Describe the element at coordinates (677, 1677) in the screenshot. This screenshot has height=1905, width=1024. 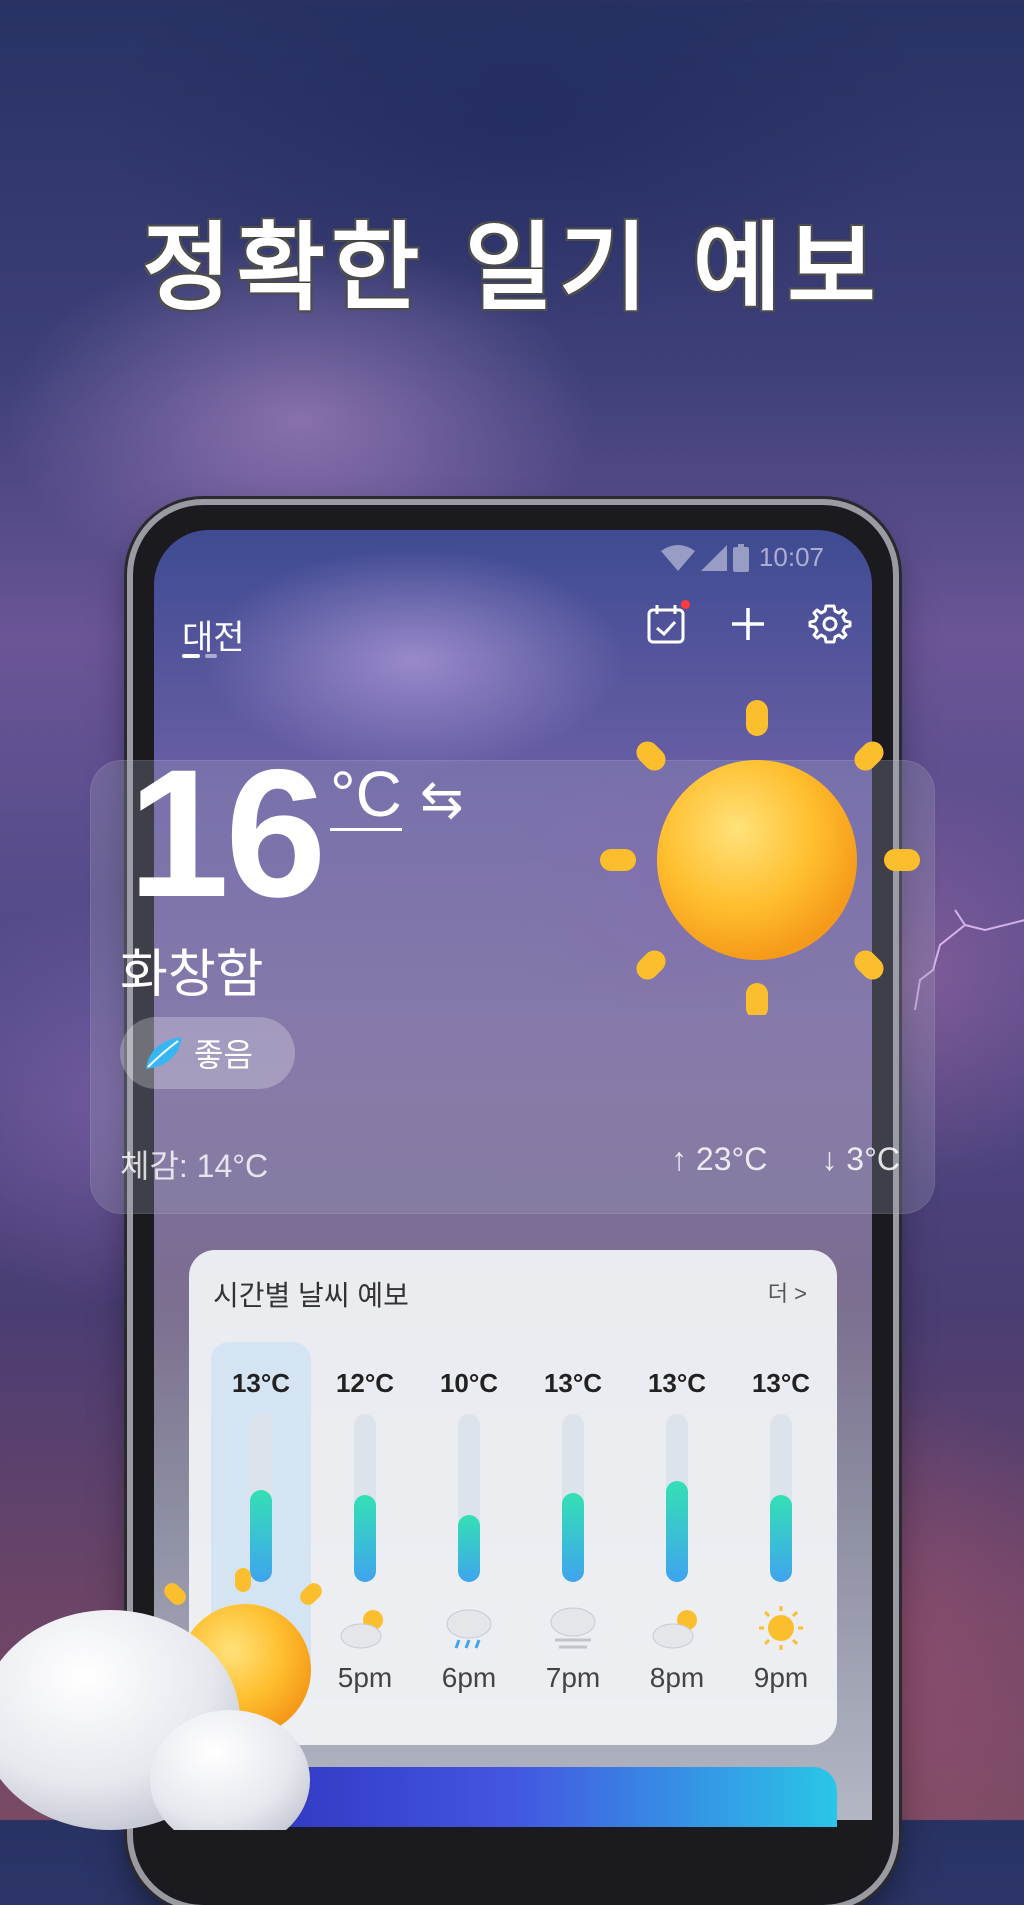
I see `hour-time: 8pm` at that location.